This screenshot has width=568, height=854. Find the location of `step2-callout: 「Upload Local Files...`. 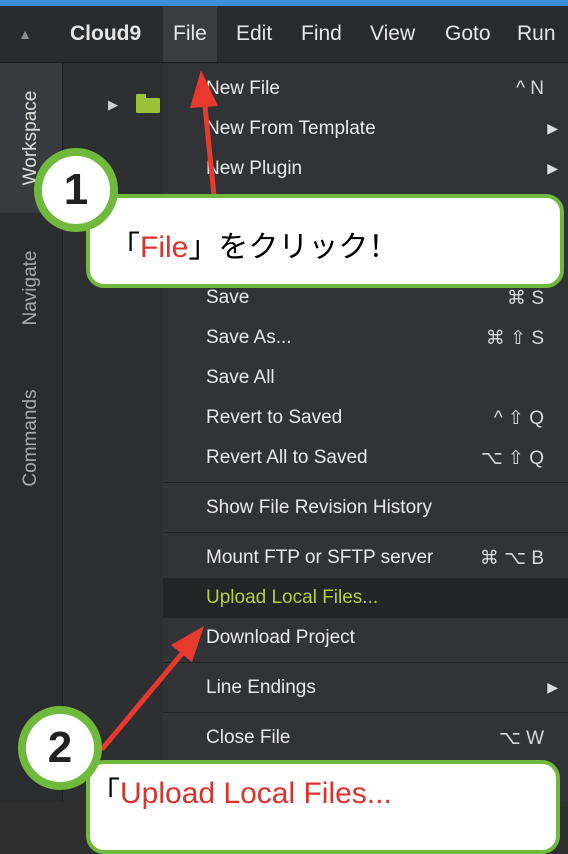

step2-callout: 「Upload Local Files... is located at coordinates (323, 807).